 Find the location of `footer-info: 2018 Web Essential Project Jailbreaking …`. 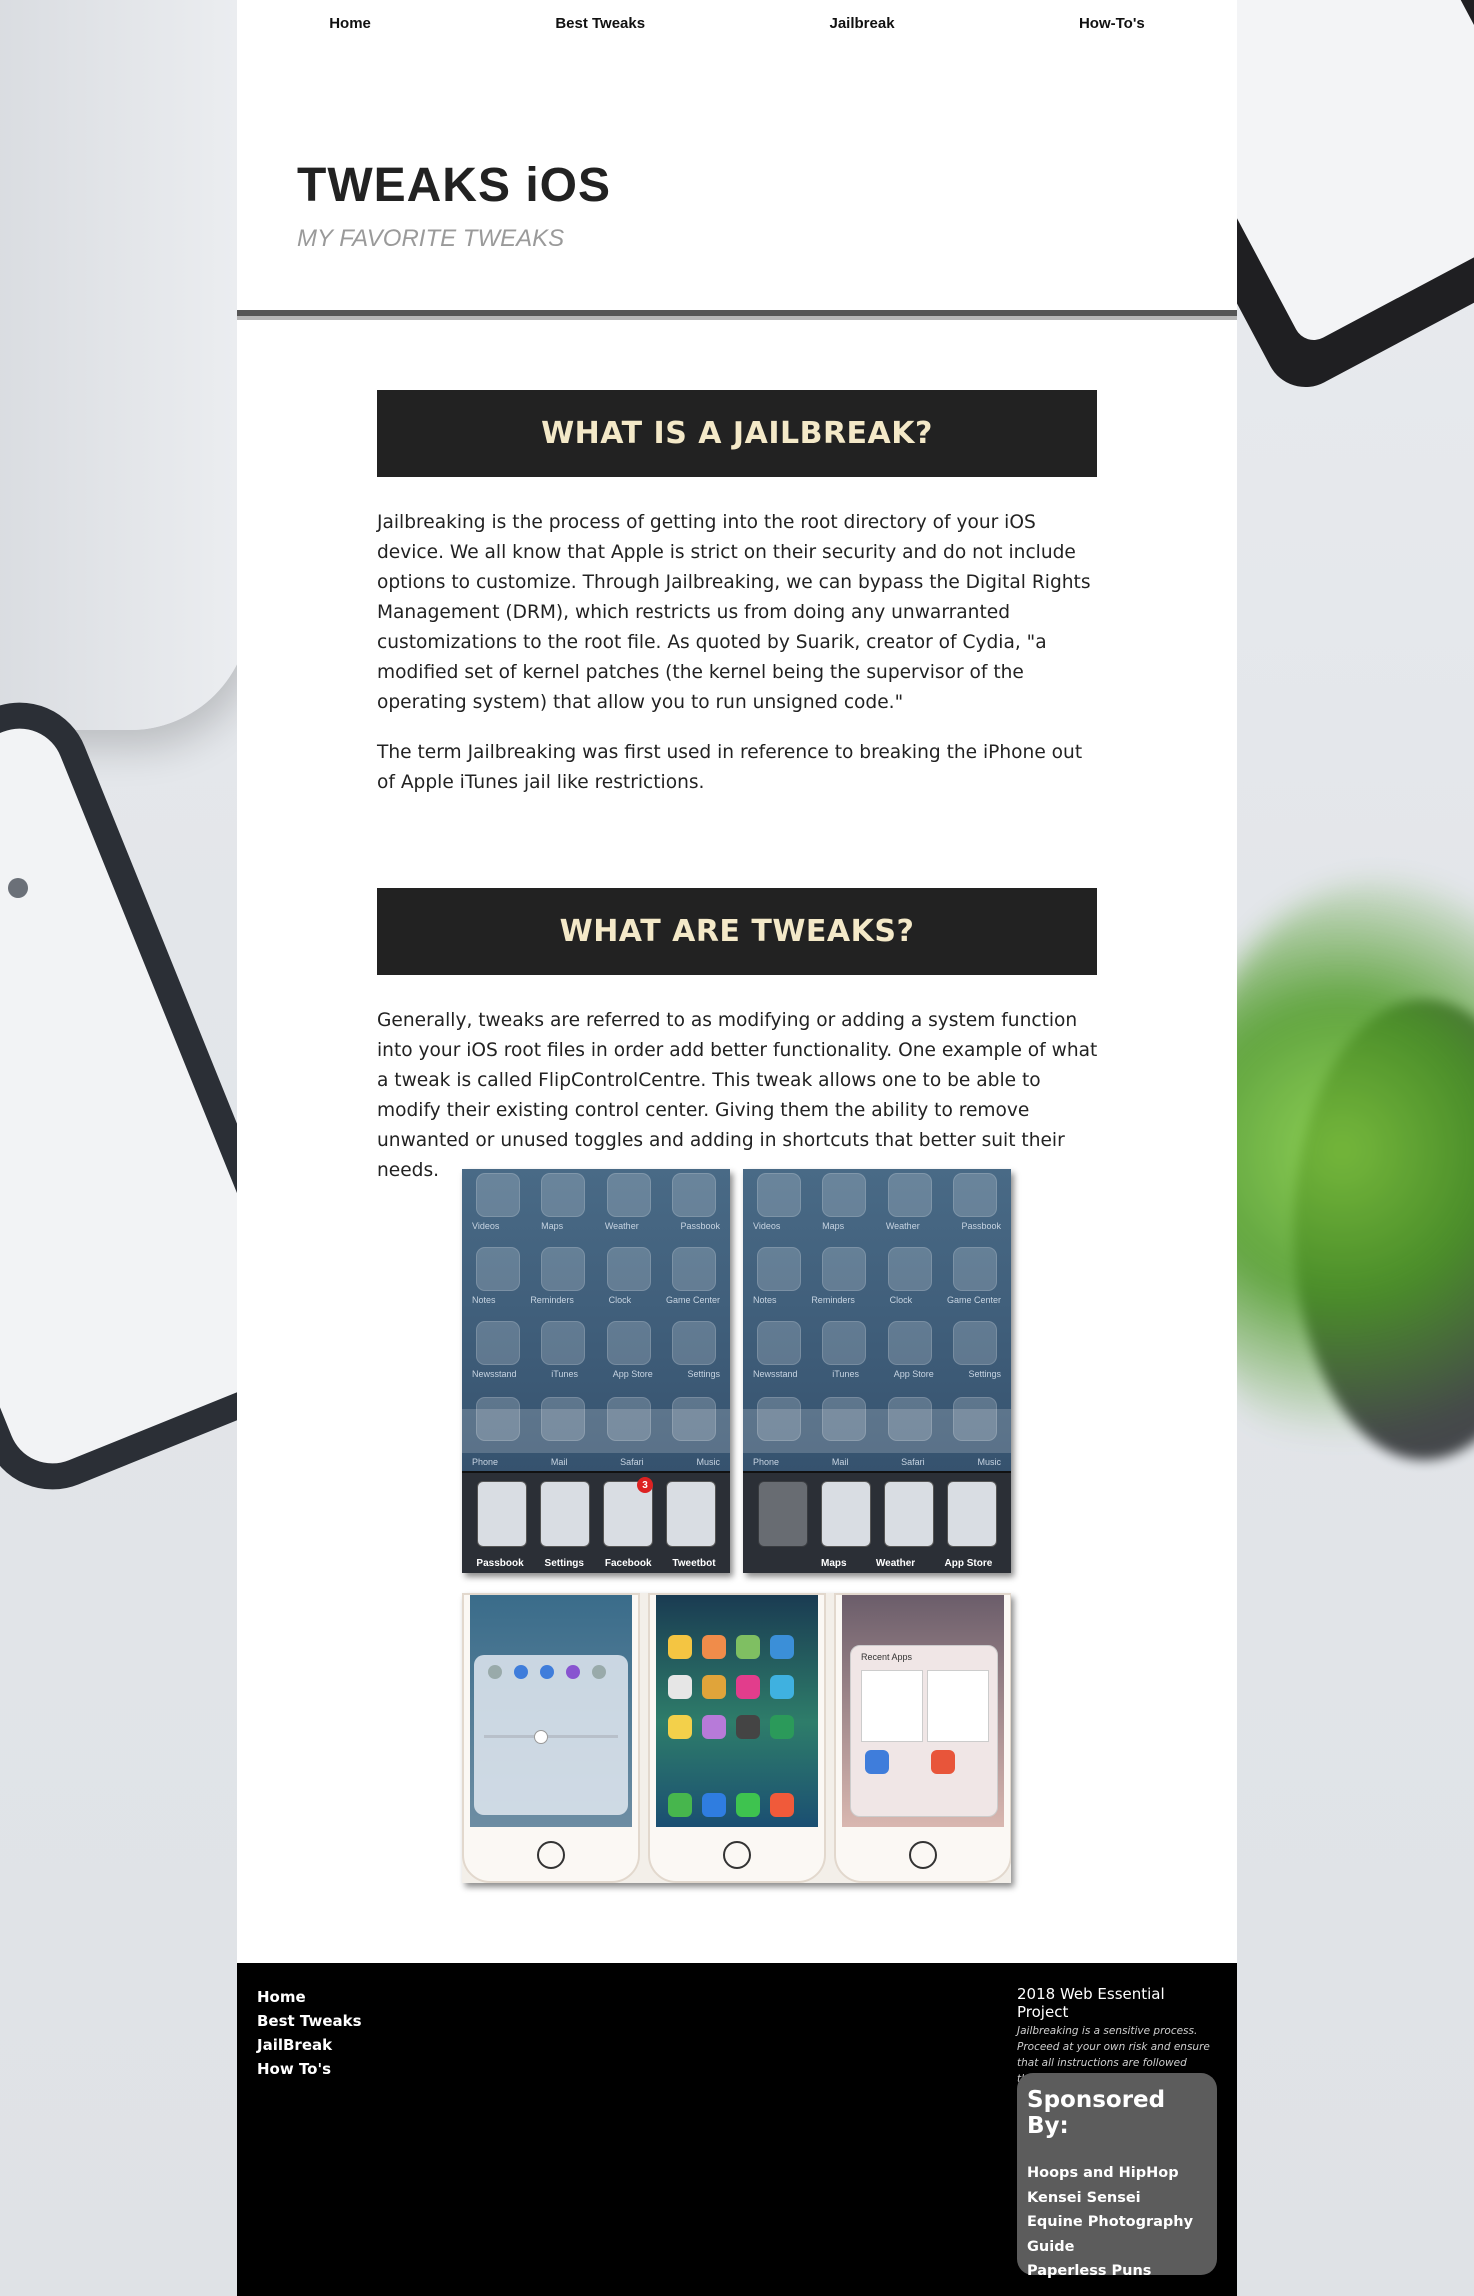

footer-info: 2018 Web Essential Project Jailbreaking … is located at coordinates (1117, 2036).